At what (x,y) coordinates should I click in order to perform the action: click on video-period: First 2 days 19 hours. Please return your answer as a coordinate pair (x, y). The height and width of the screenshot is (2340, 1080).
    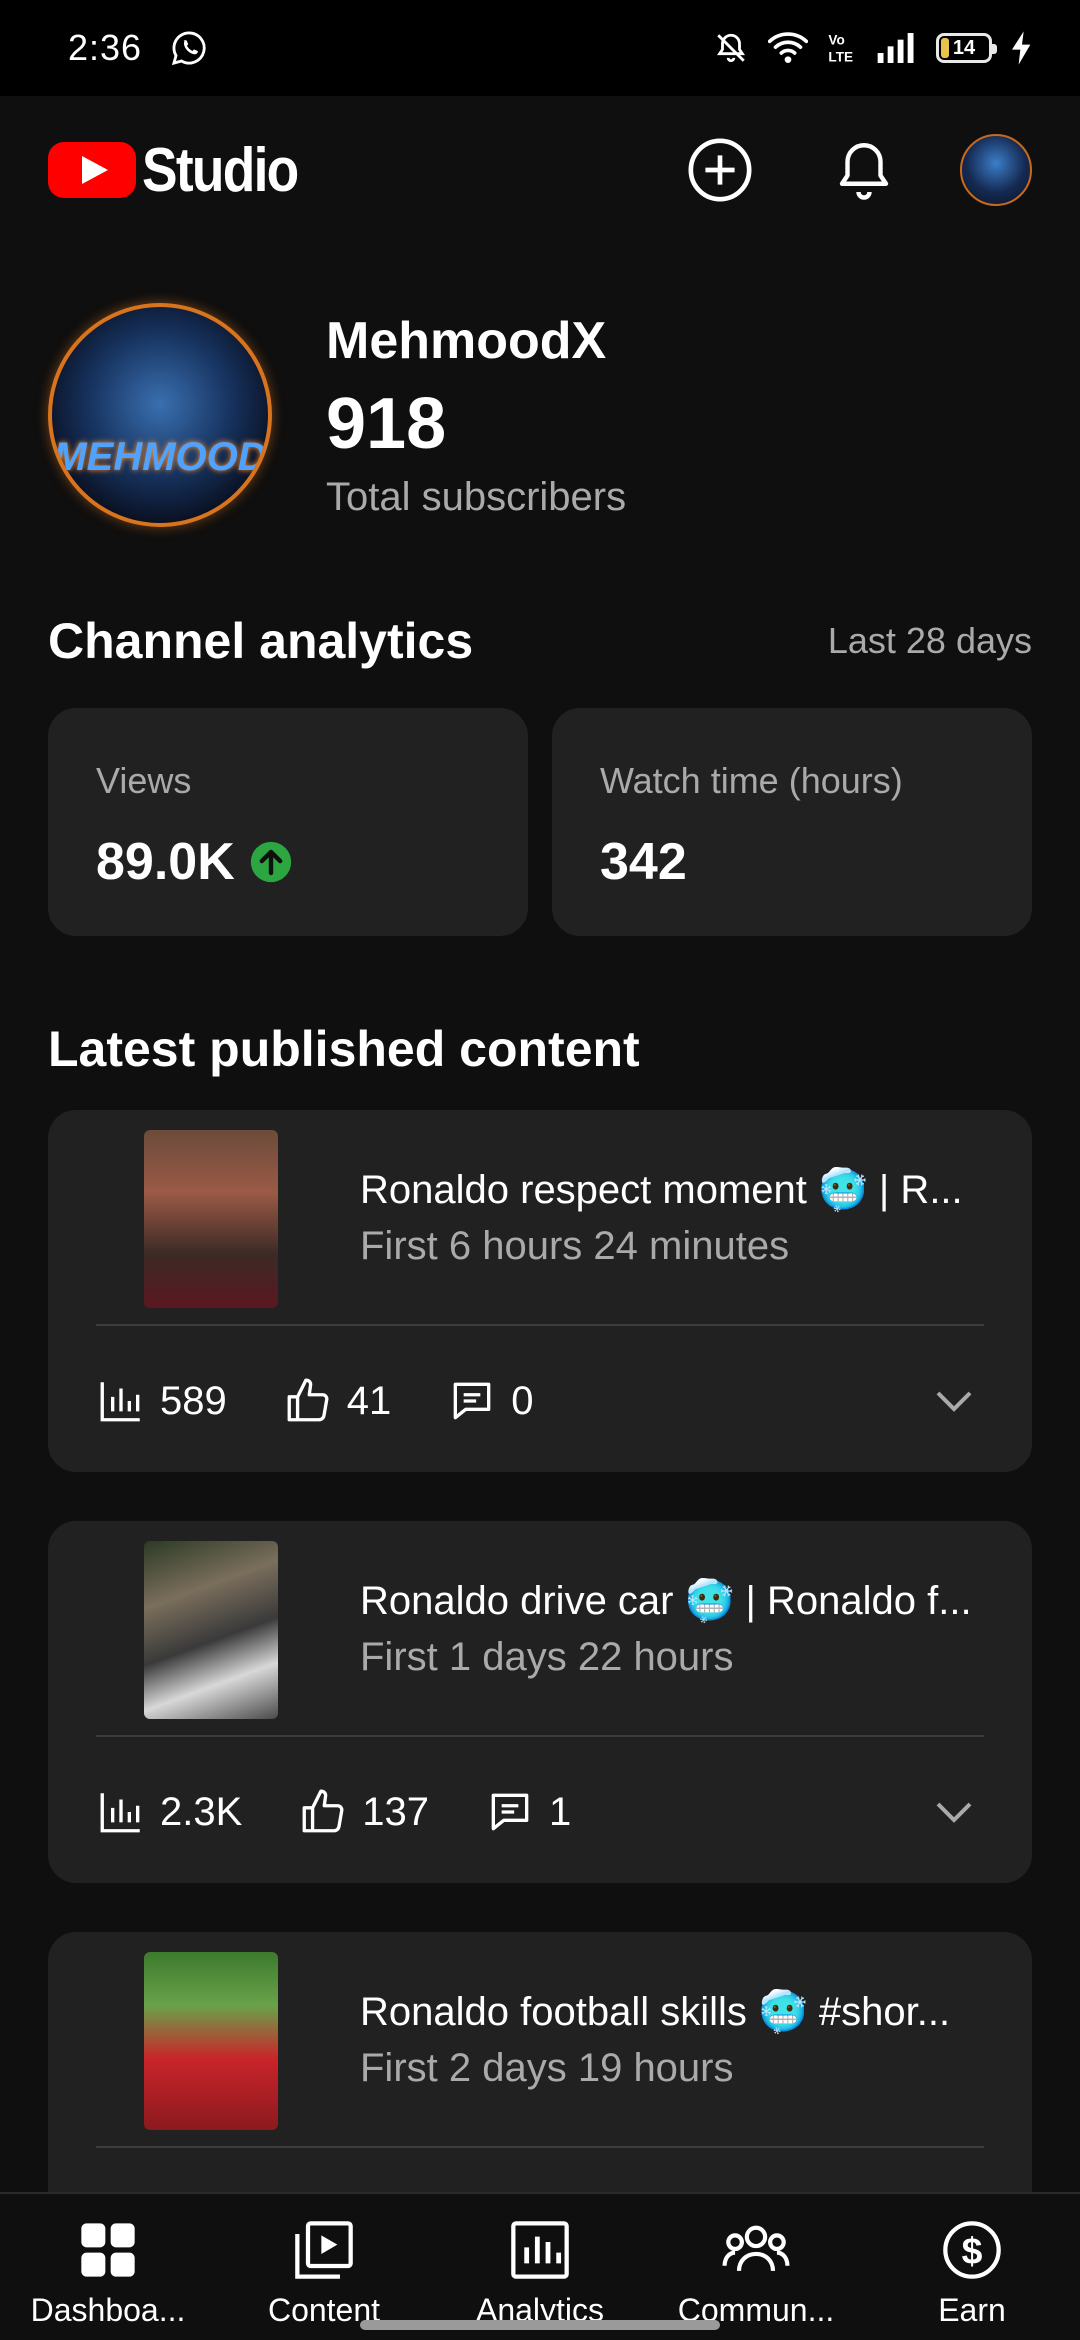
    Looking at the image, I should click on (547, 2068).